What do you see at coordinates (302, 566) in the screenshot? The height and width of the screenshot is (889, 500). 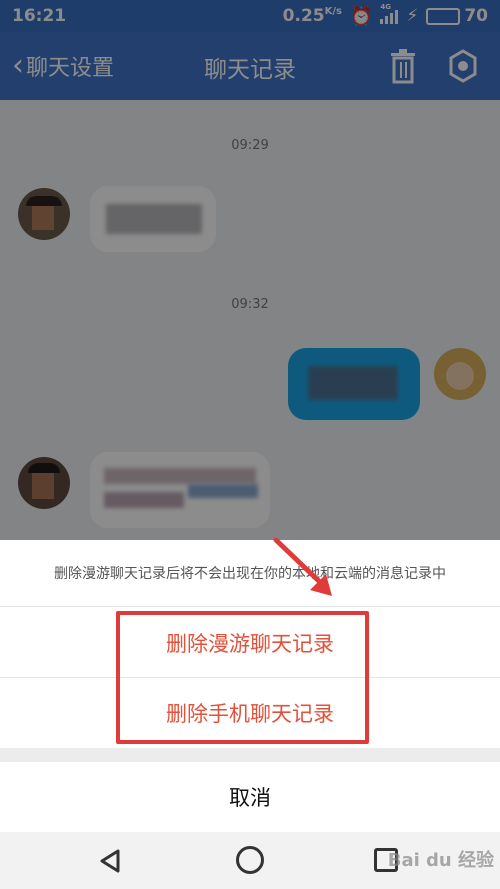 I see `arrow-icon` at bounding box center [302, 566].